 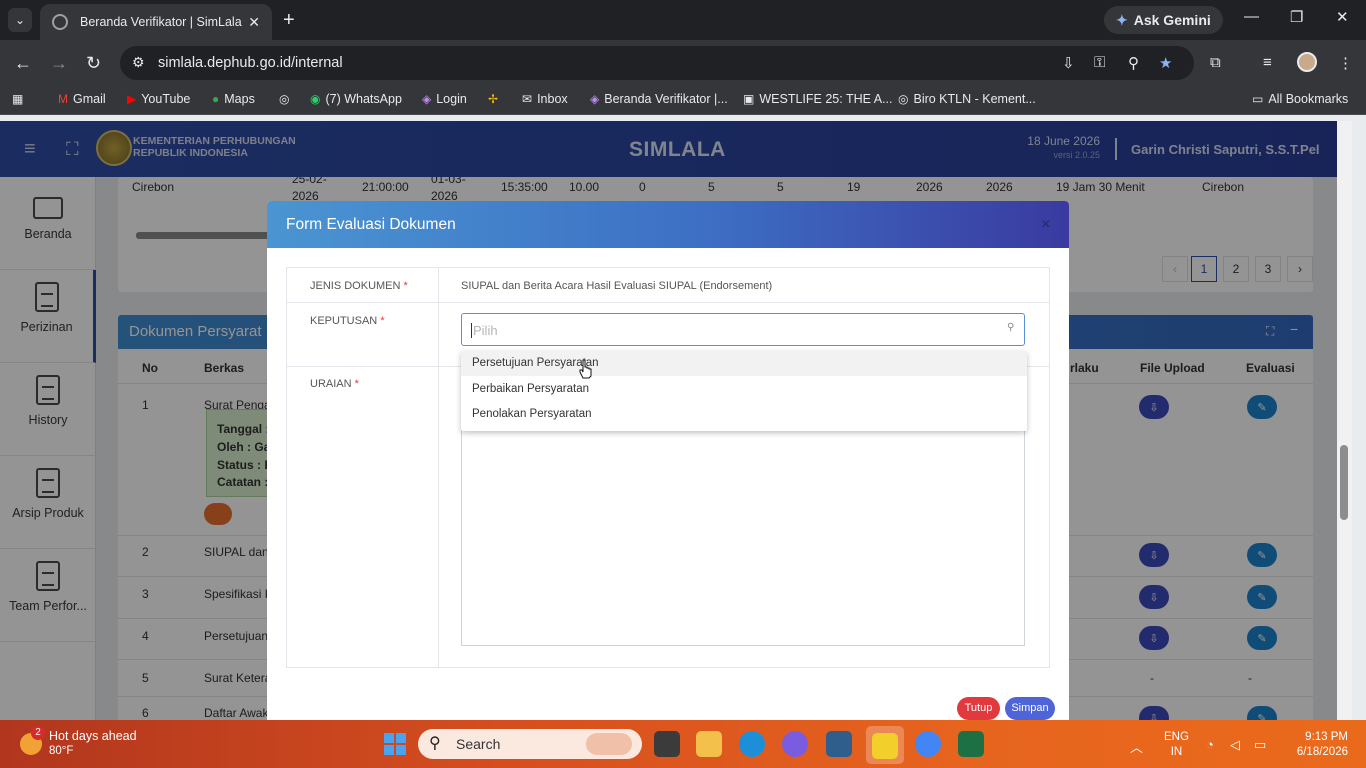 What do you see at coordinates (1260, 745) in the screenshot?
I see `battery-icon: ▭` at bounding box center [1260, 745].